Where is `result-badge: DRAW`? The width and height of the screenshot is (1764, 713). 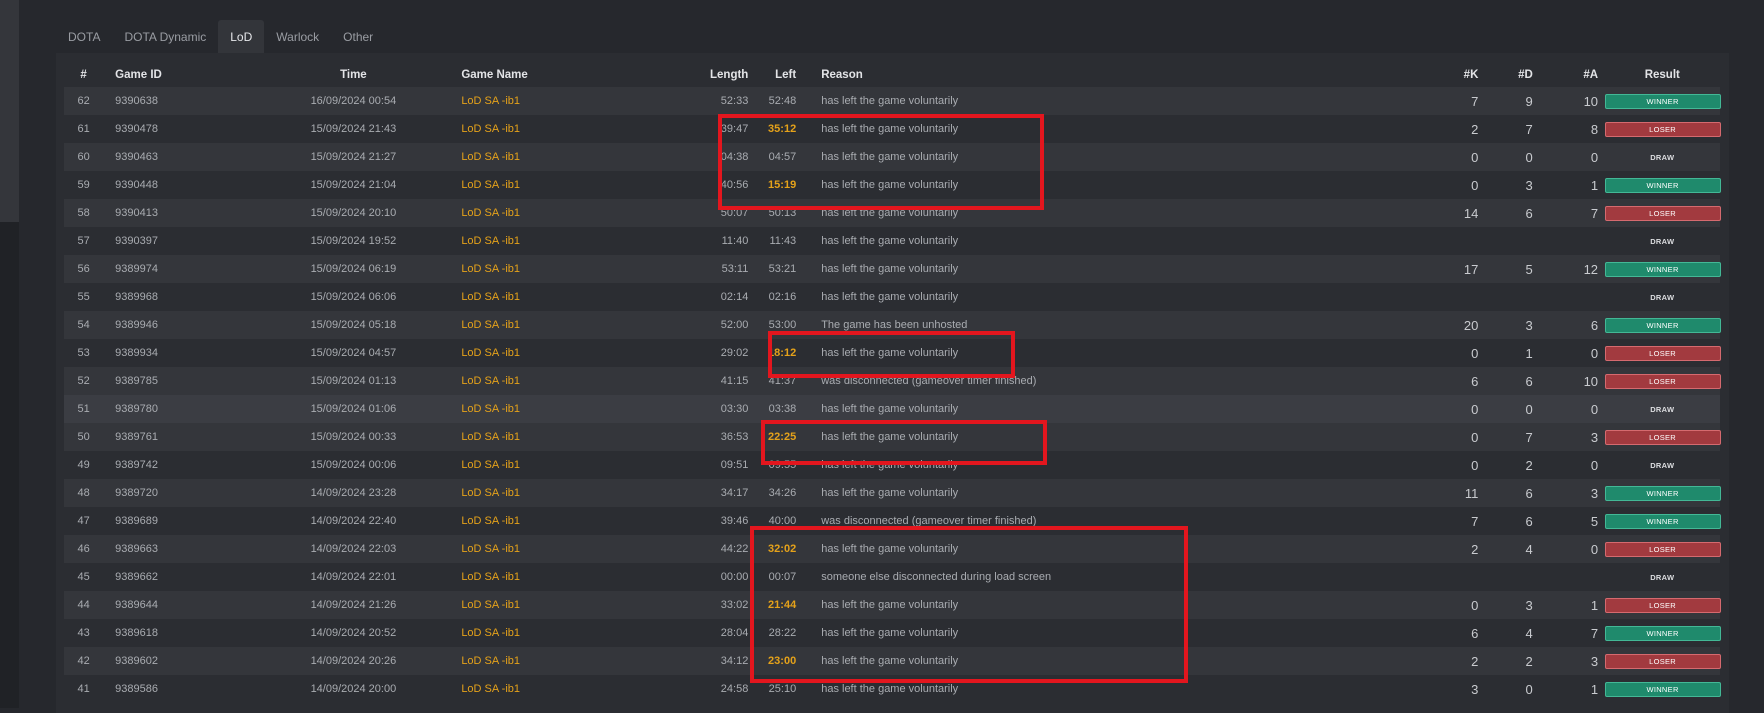
result-badge: DRAW is located at coordinates (1662, 241).